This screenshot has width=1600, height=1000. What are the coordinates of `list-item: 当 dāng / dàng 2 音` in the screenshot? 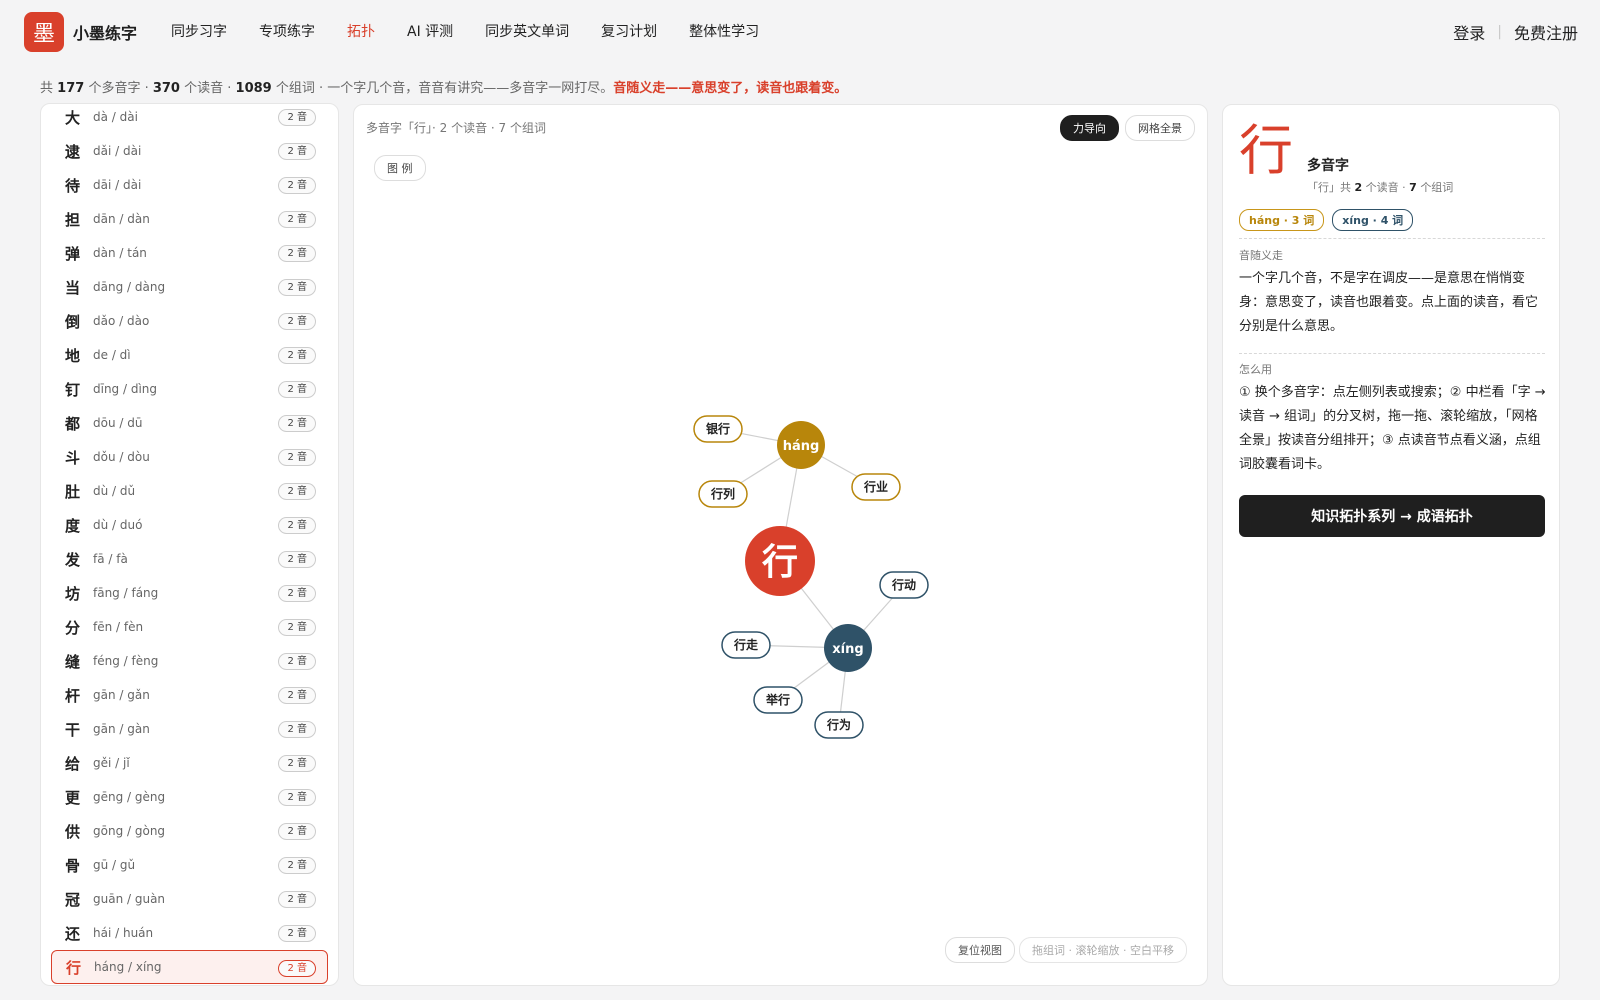 It's located at (189, 287).